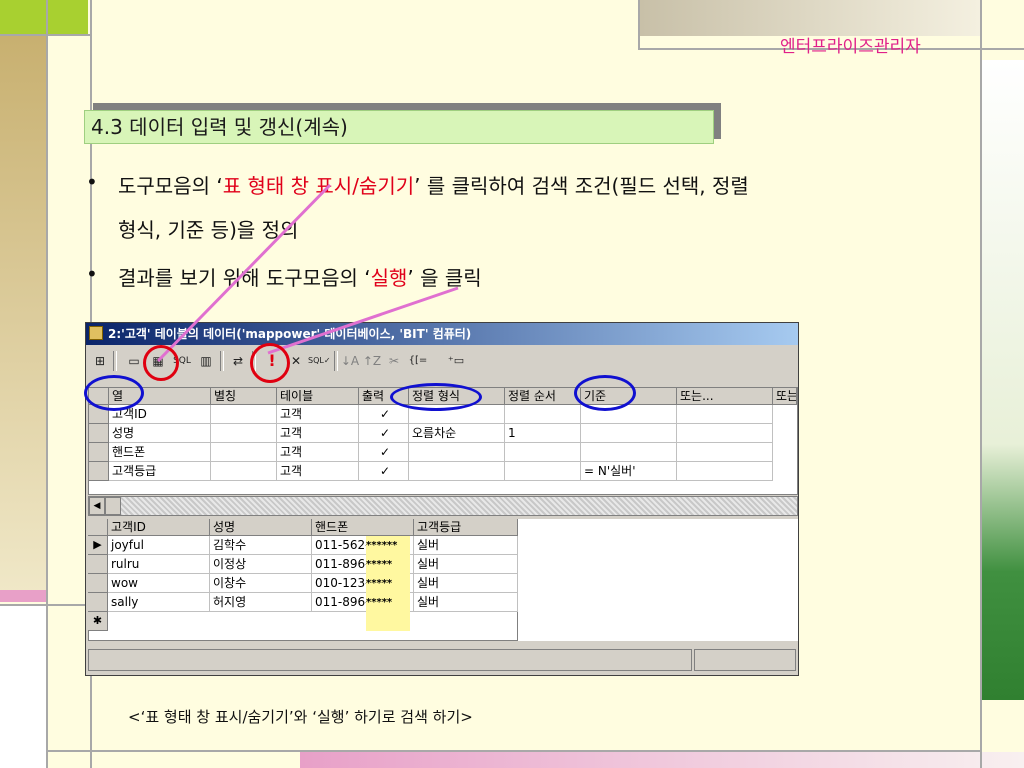 Image resolution: width=1024 pixels, height=768 pixels. I want to click on highlight-oval-criteria, so click(605, 393).